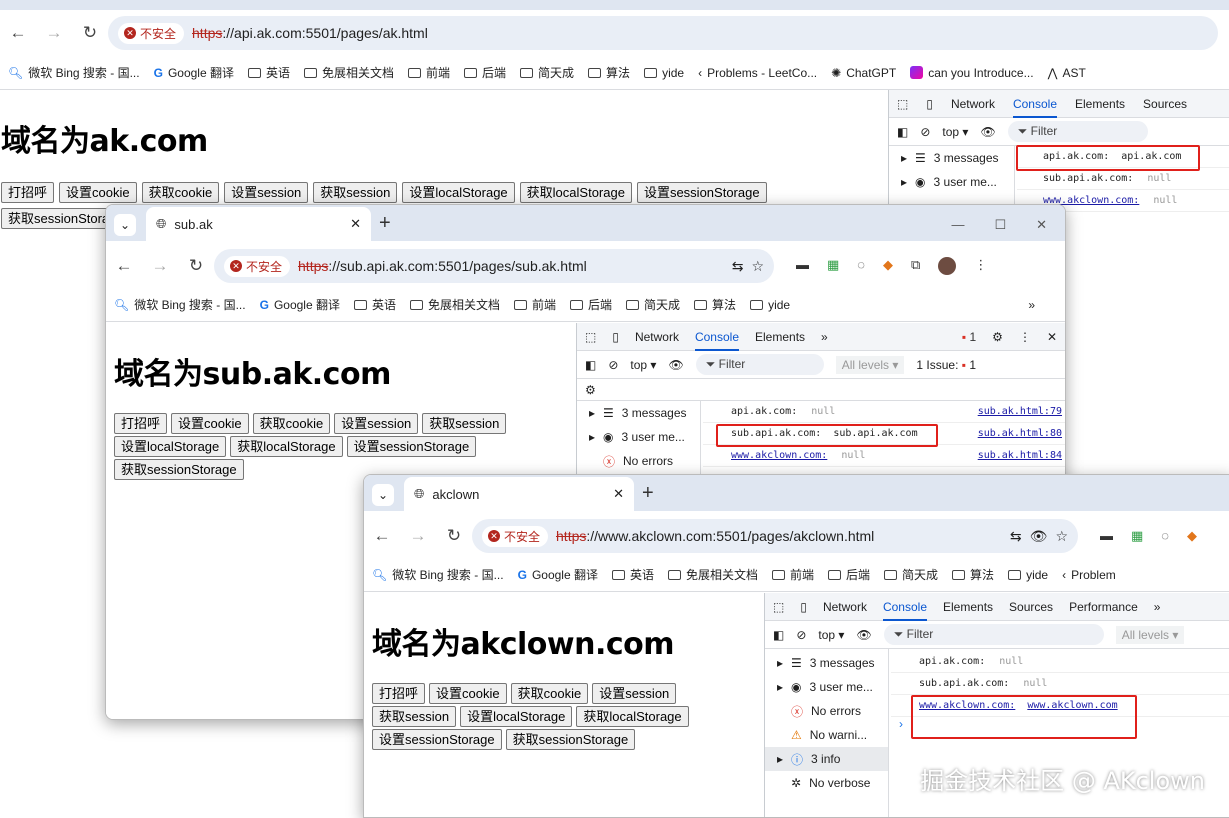 The image size is (1229, 818). I want to click on bookmark-folder: 算法, so click(973, 574).